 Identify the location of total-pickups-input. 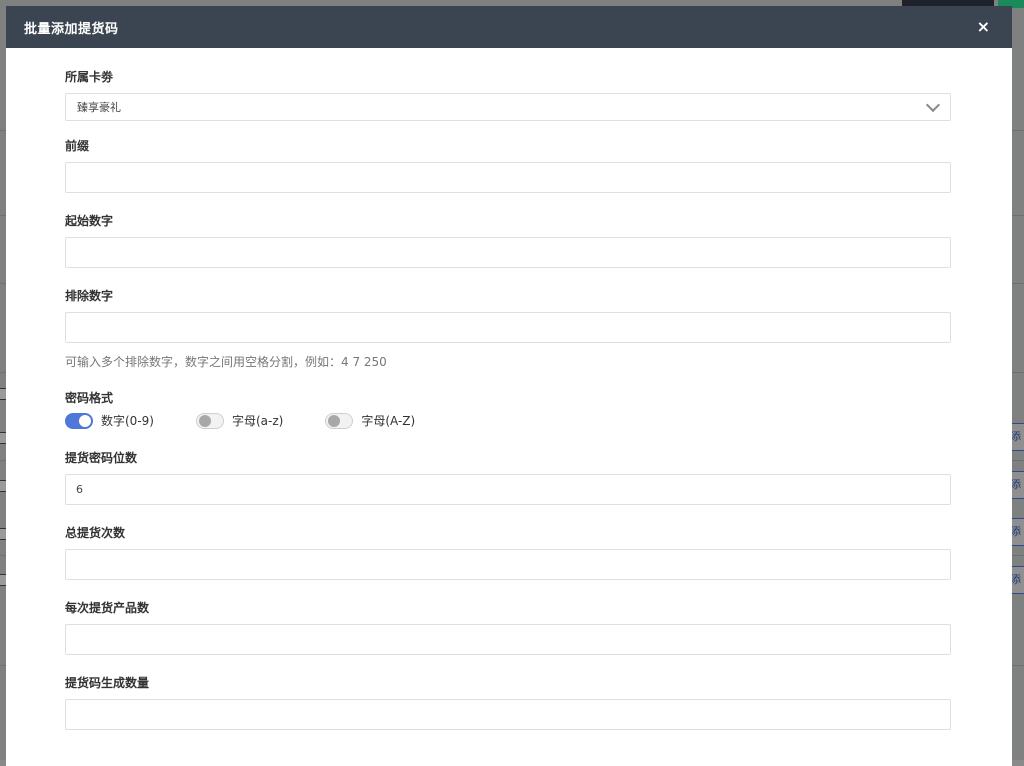
(508, 564).